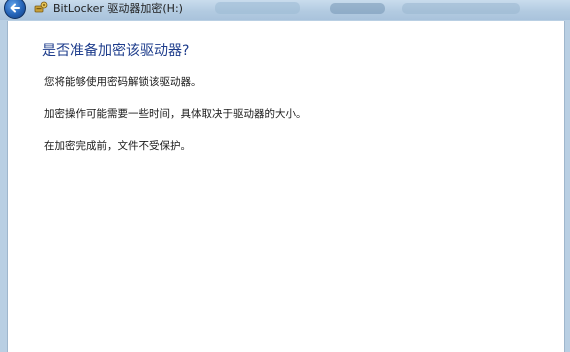 This screenshot has width=570, height=352. I want to click on info-text-protection: 在加密完成前，文件不受保护。, so click(117, 146).